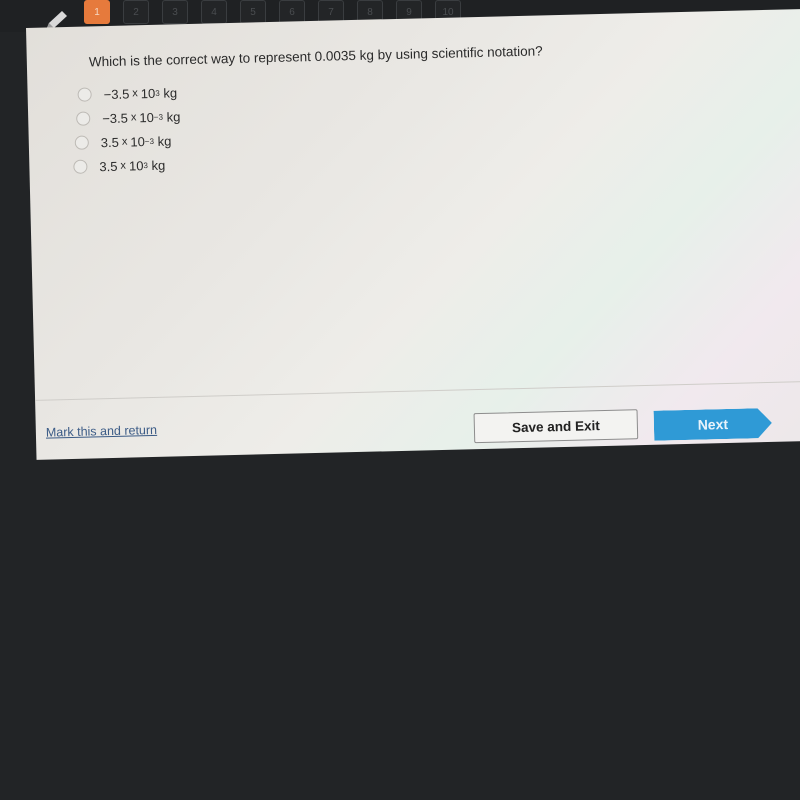 The image size is (800, 800). I want to click on answer-option: −3.5 x 10 3 kg, so click(128, 93).